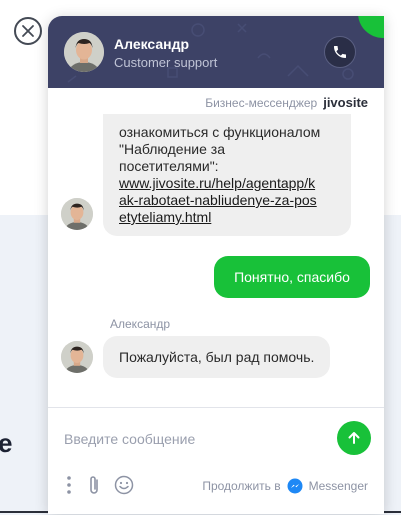 The image size is (401, 515). I want to click on branding: Бизнес-мессенджер jivosite, so click(286, 102).